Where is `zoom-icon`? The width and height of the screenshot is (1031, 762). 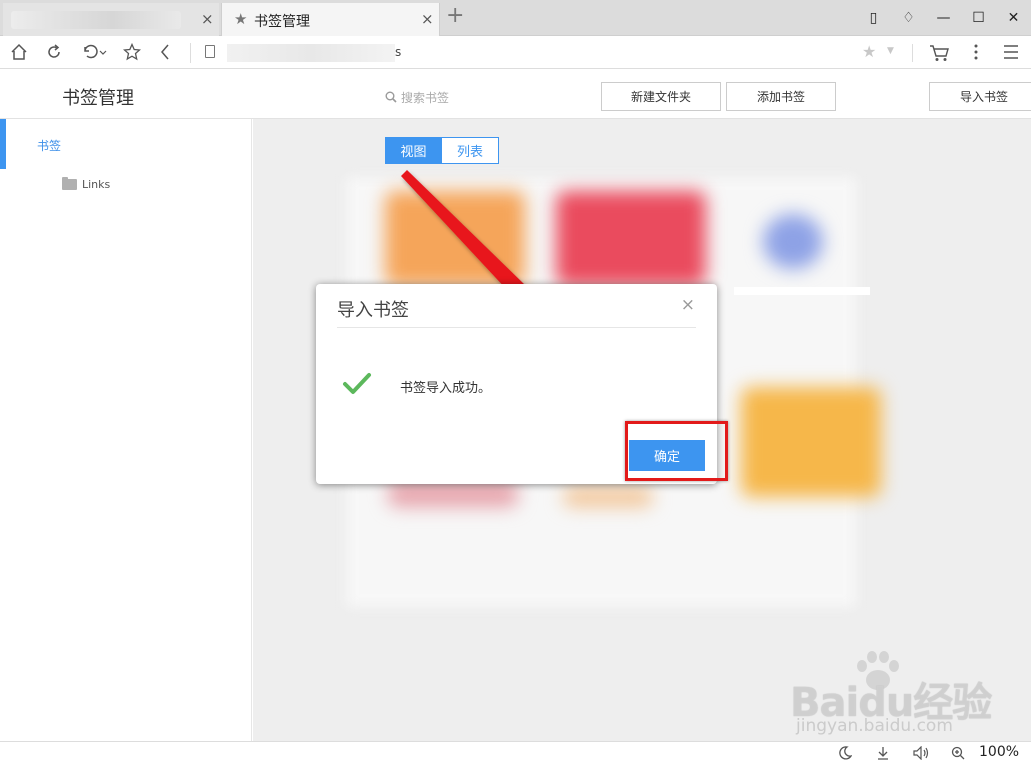
zoom-icon is located at coordinates (958, 753).